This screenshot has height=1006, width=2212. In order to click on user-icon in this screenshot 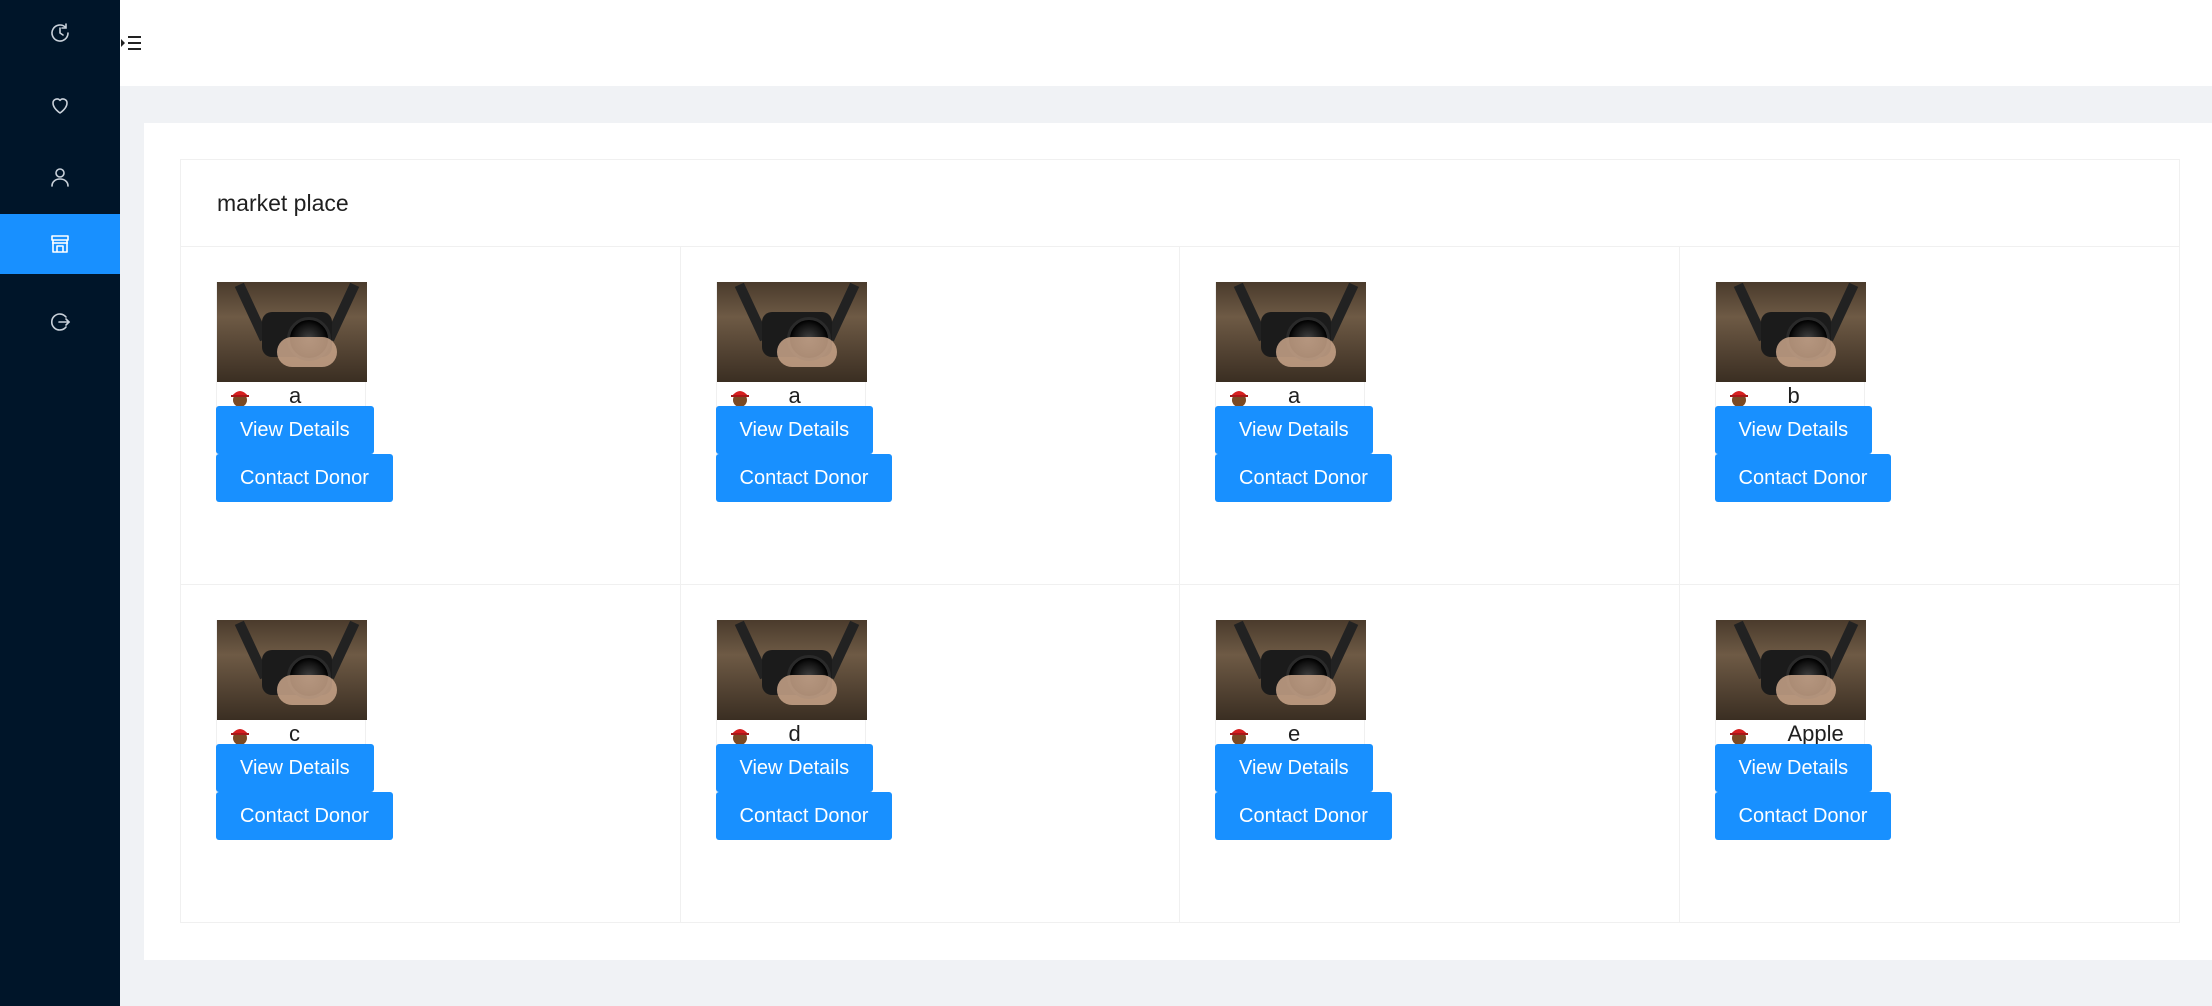, I will do `click(60, 177)`.